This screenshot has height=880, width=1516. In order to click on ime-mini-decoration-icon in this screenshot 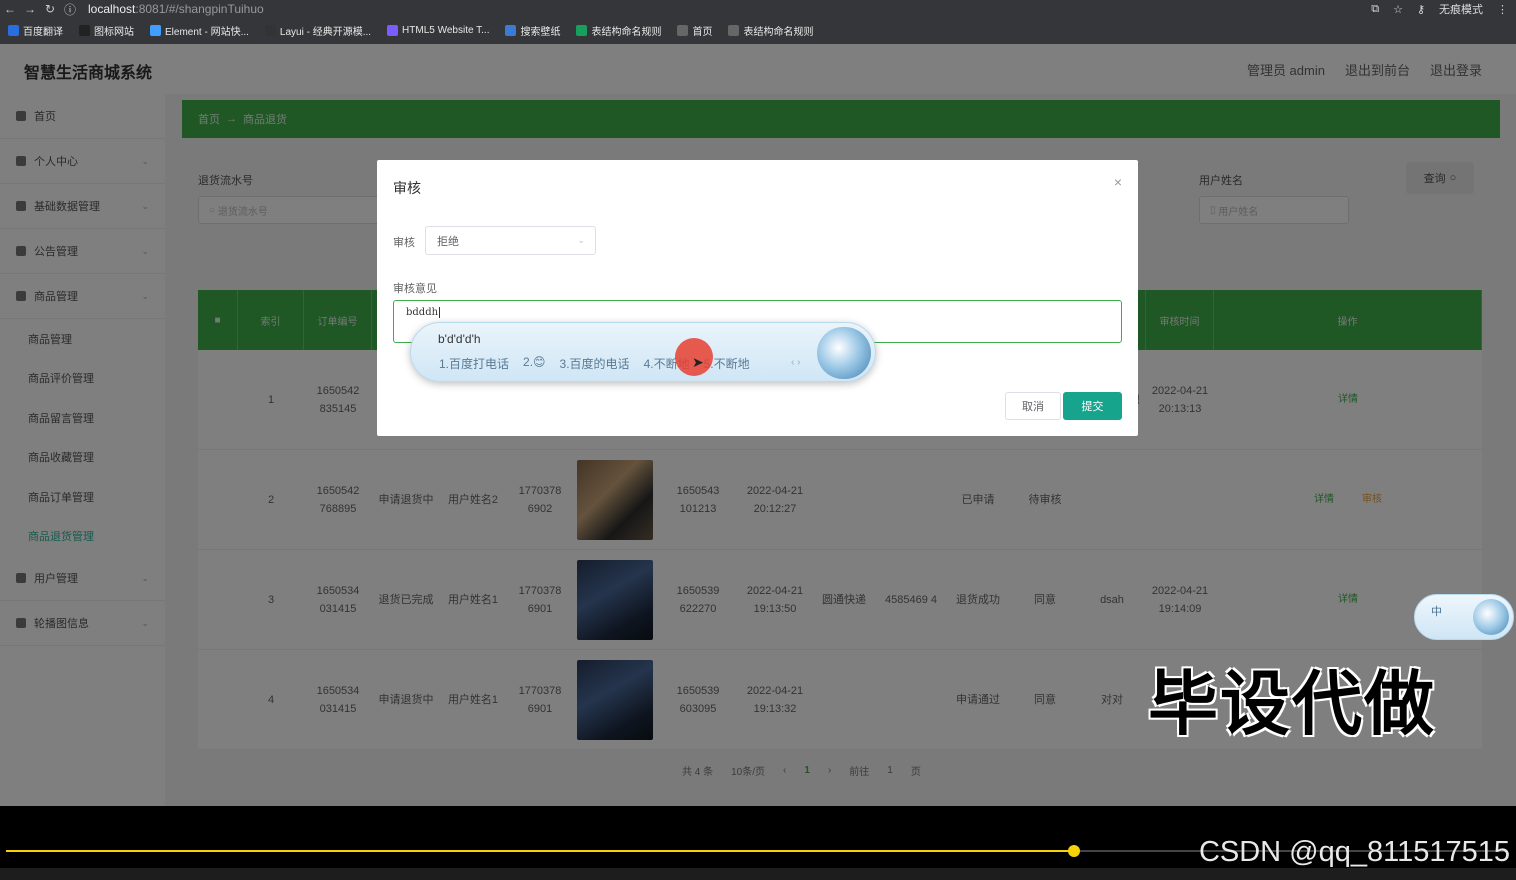, I will do `click(1491, 617)`.